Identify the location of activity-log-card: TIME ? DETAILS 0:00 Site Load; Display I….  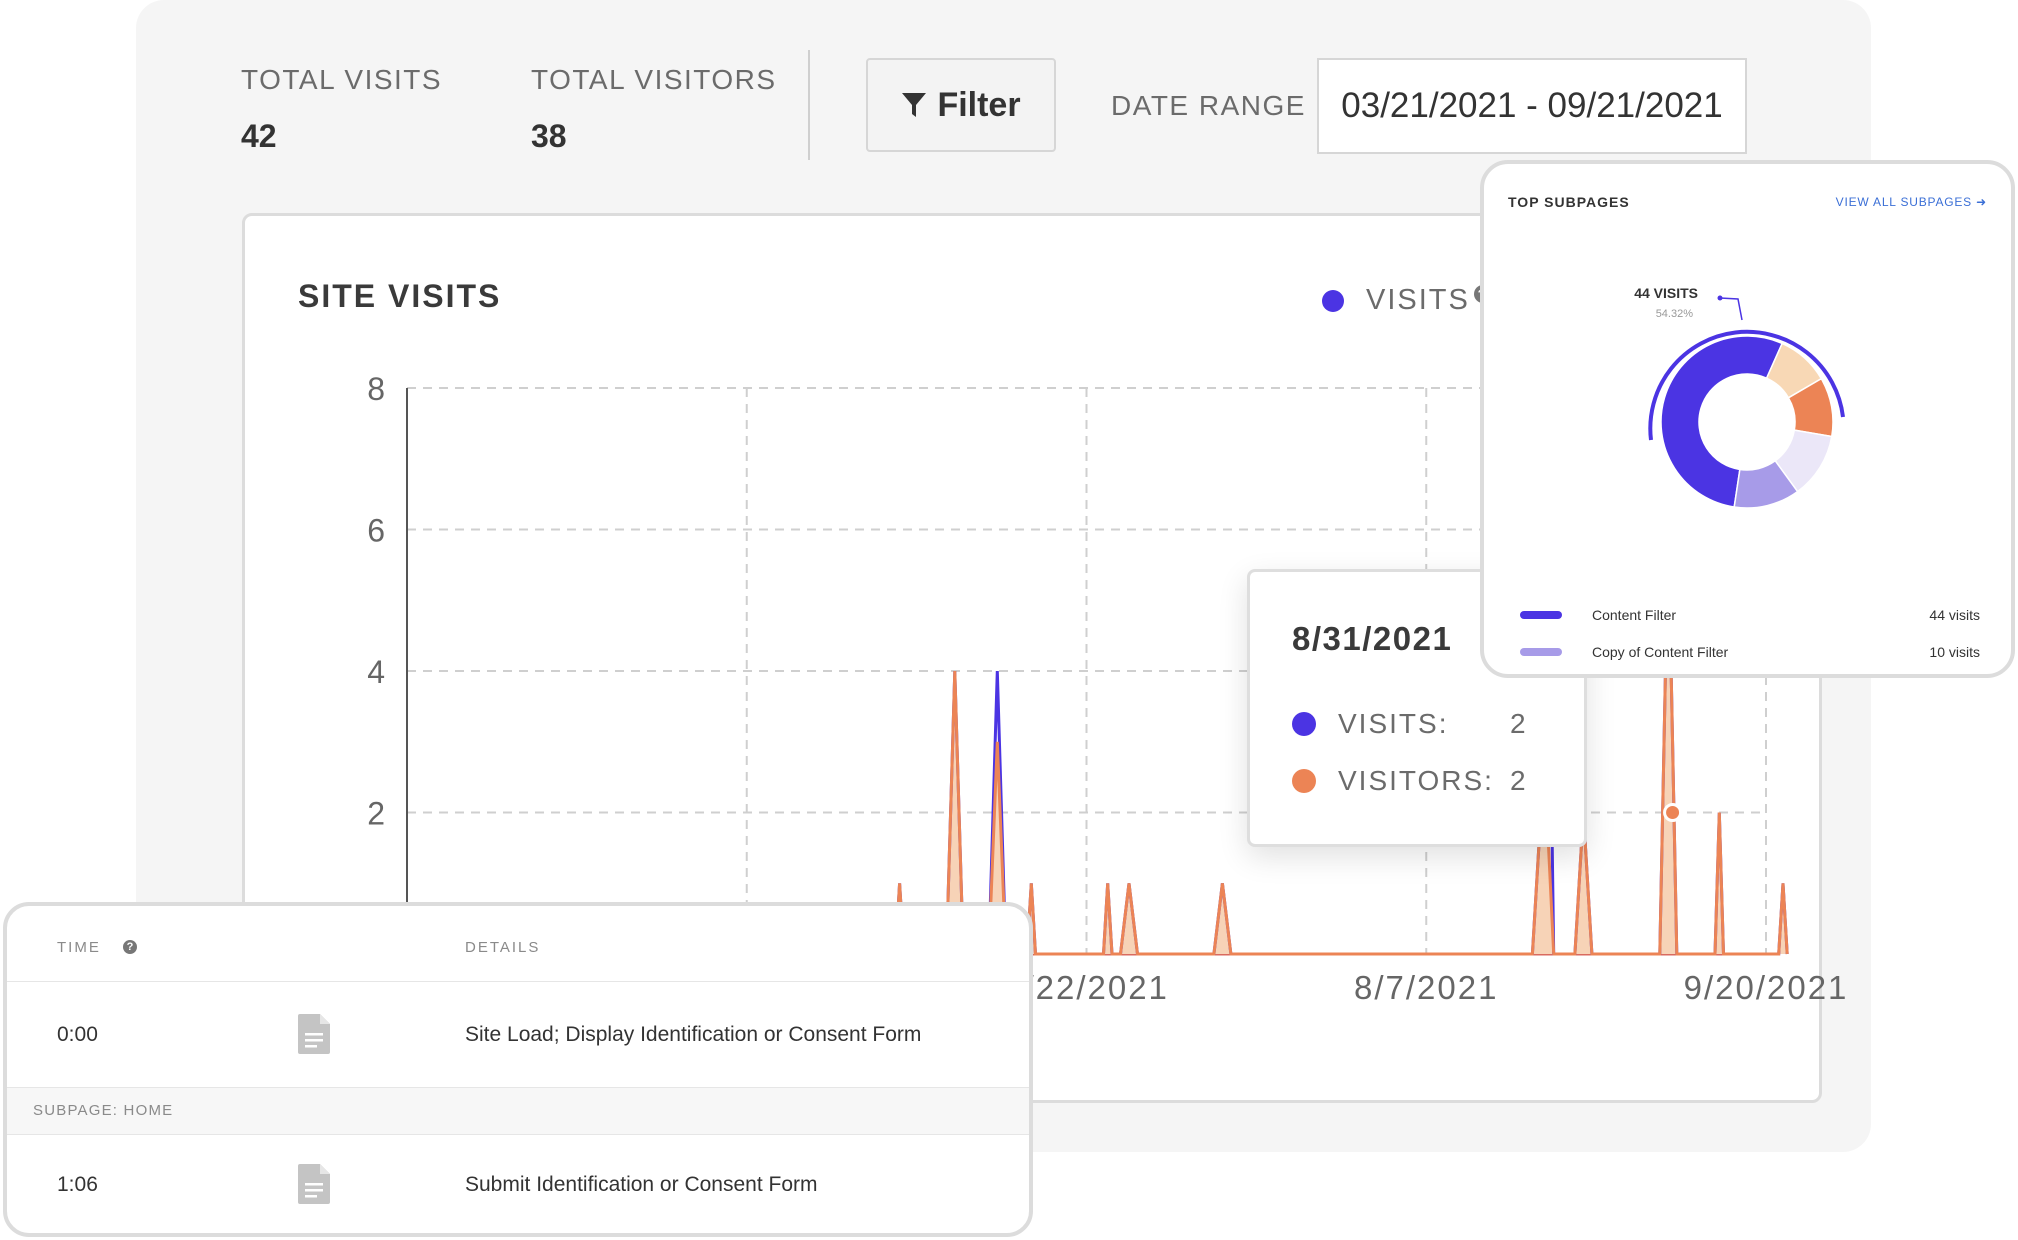
(518, 1069).